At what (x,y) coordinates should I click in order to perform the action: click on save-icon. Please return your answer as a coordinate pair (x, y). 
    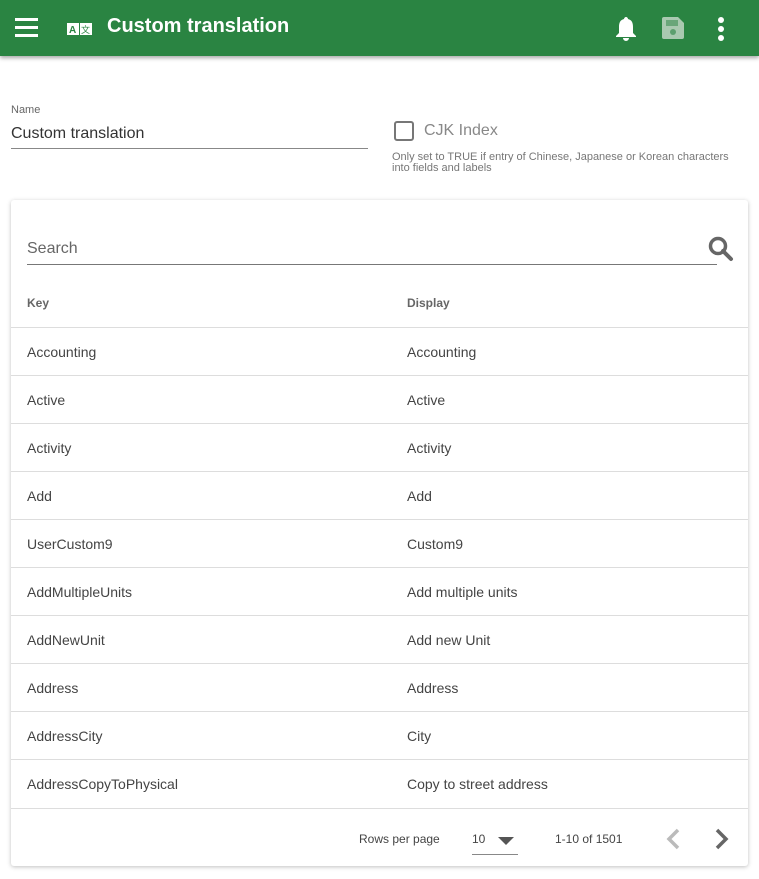
    Looking at the image, I should click on (673, 28).